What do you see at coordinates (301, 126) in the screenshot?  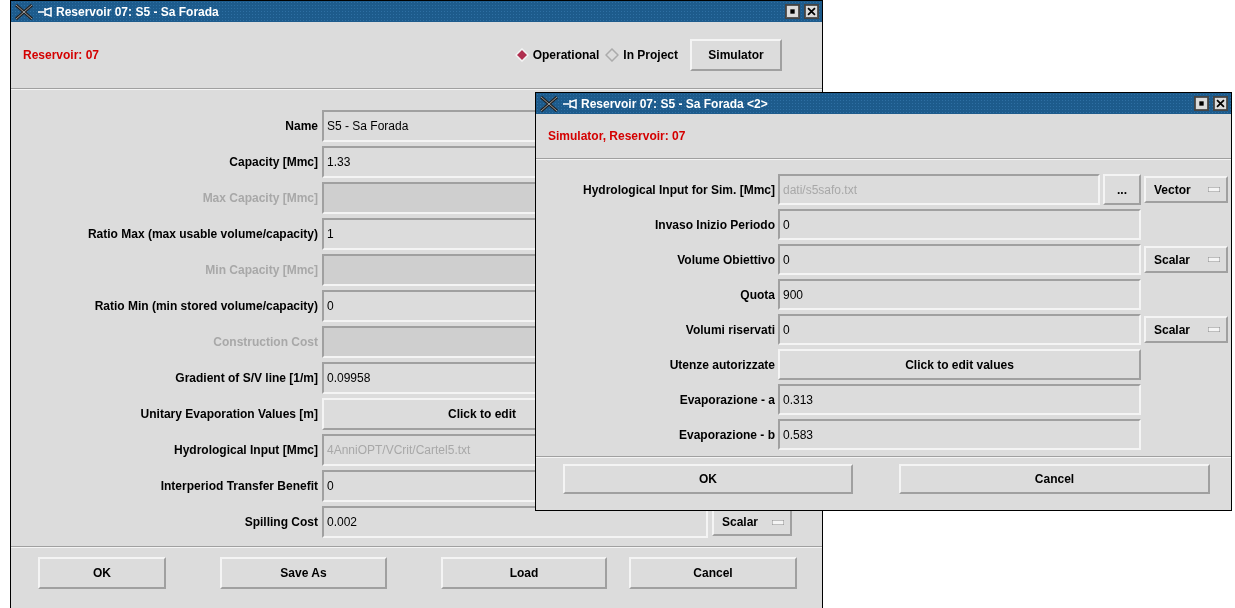 I see `field-label: Name` at bounding box center [301, 126].